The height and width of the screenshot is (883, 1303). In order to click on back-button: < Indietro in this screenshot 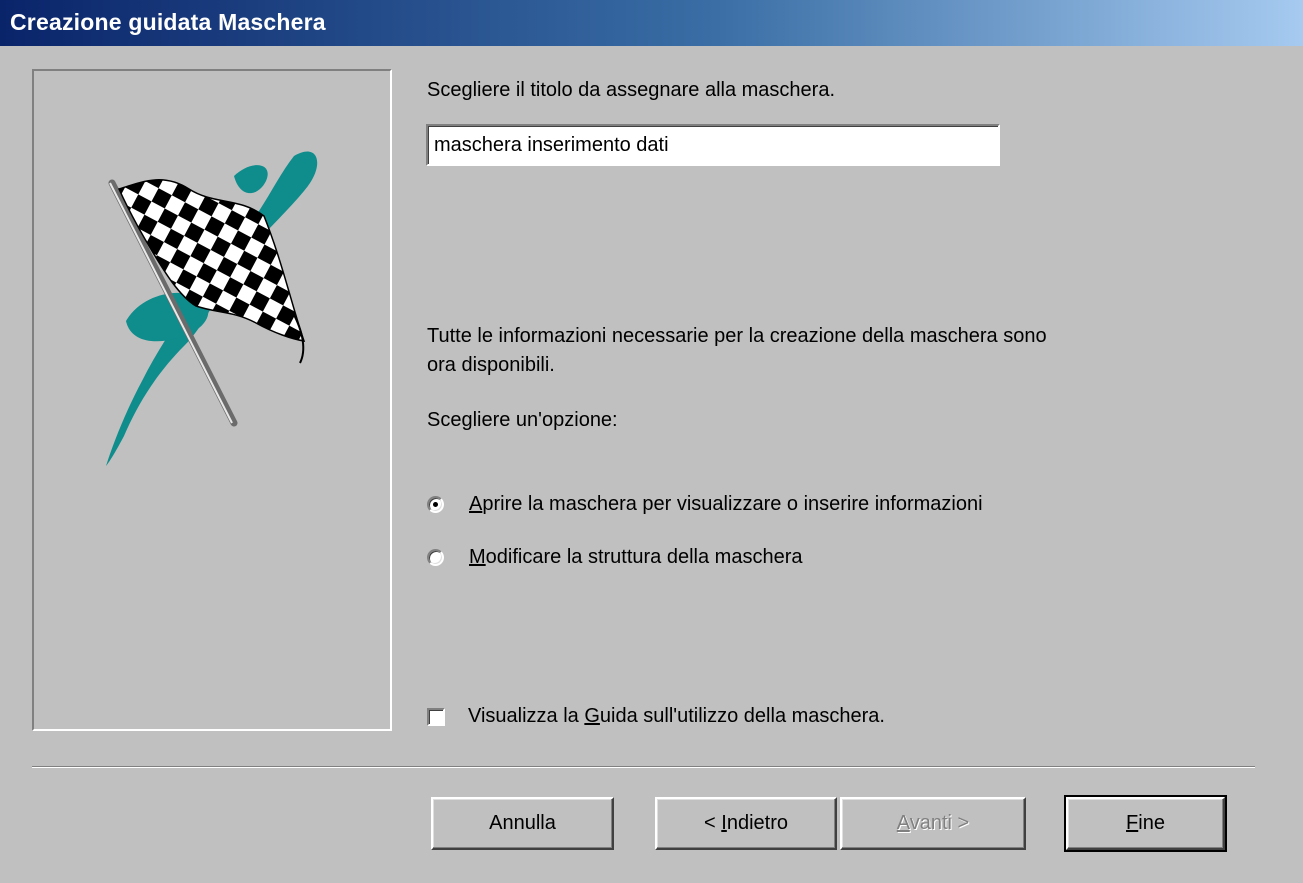, I will do `click(746, 823)`.